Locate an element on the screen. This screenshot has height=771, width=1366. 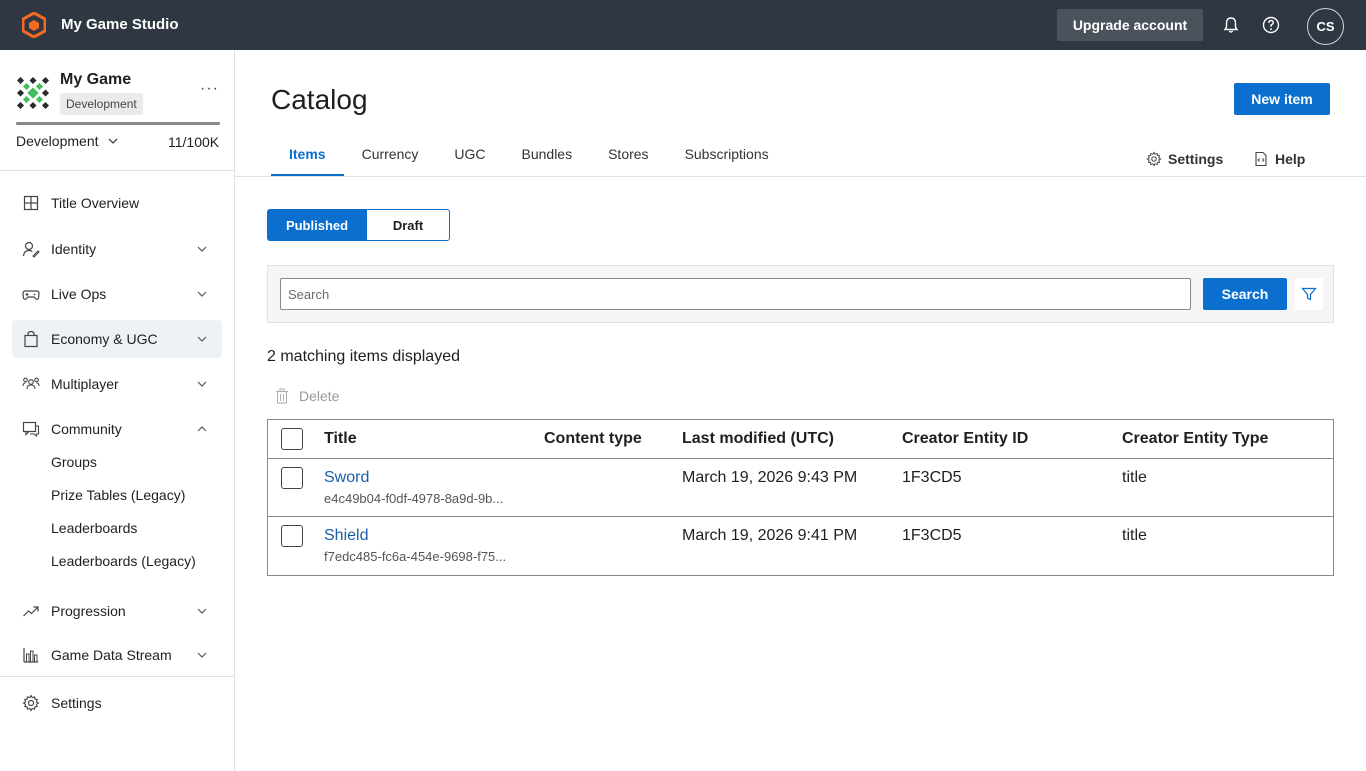
people-icon is located at coordinates (31, 383).